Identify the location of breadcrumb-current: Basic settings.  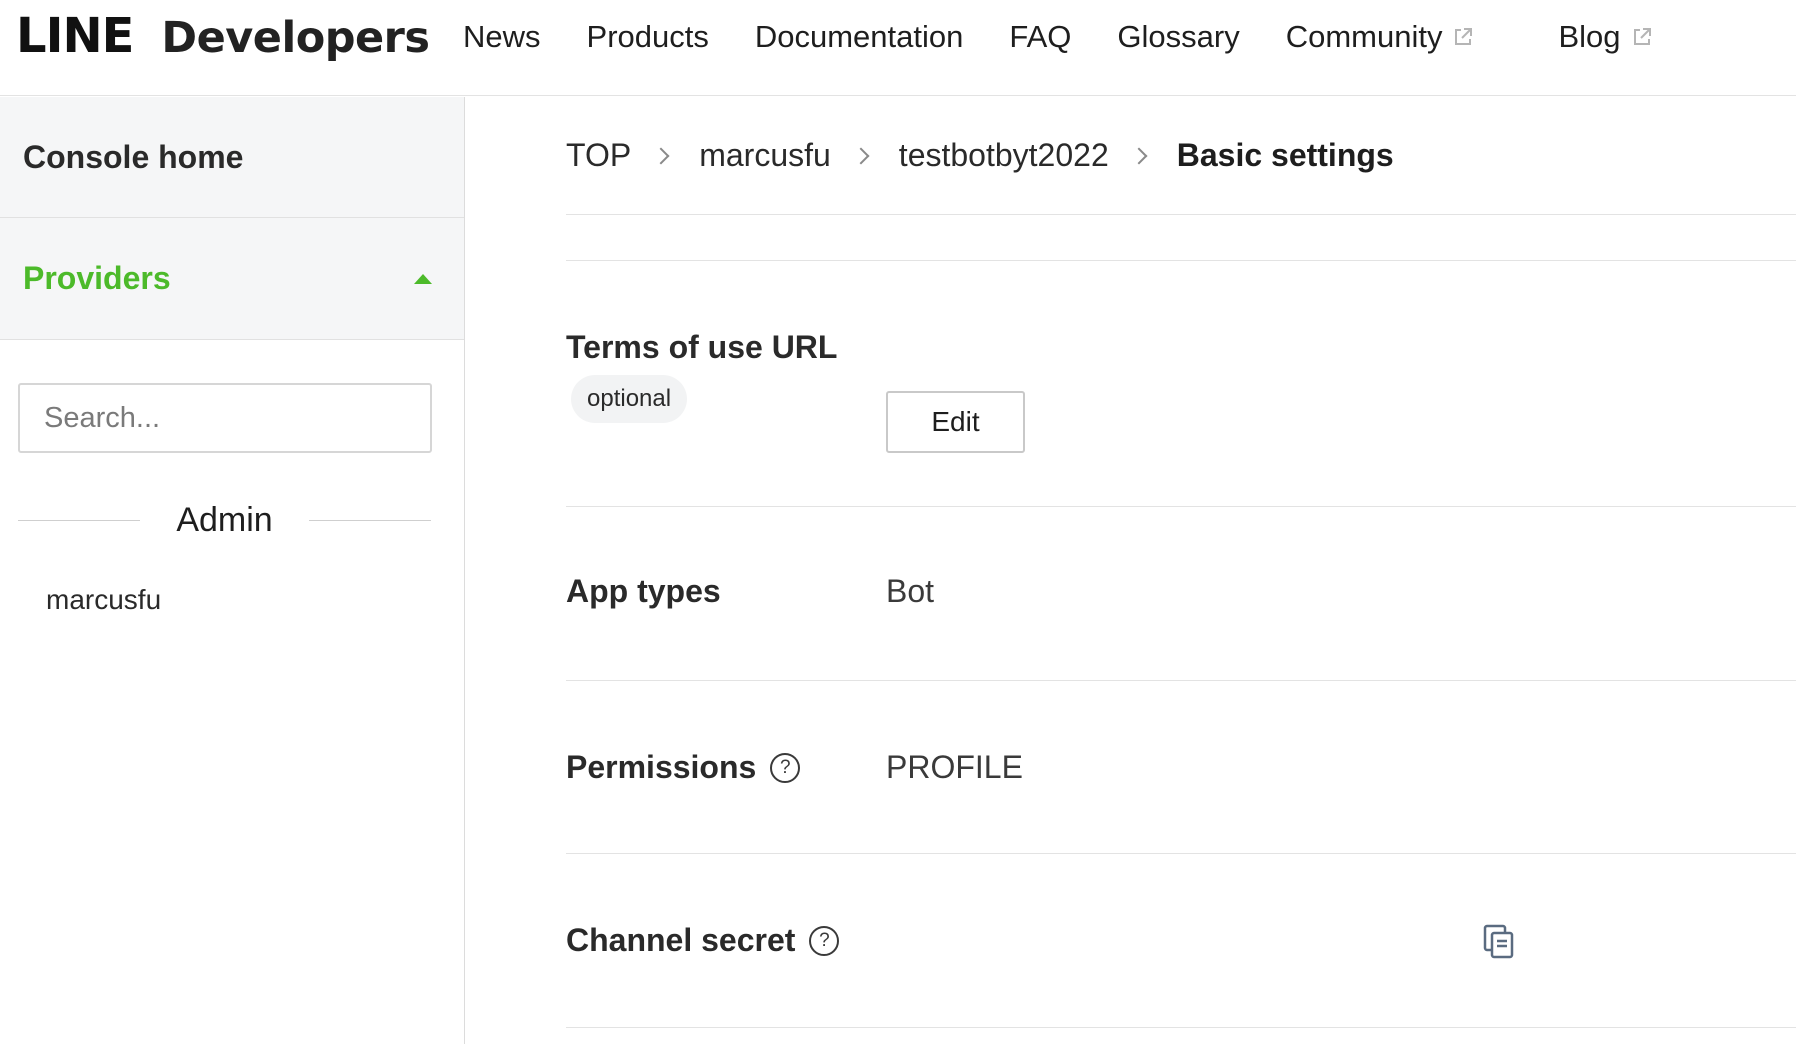
(1285, 155).